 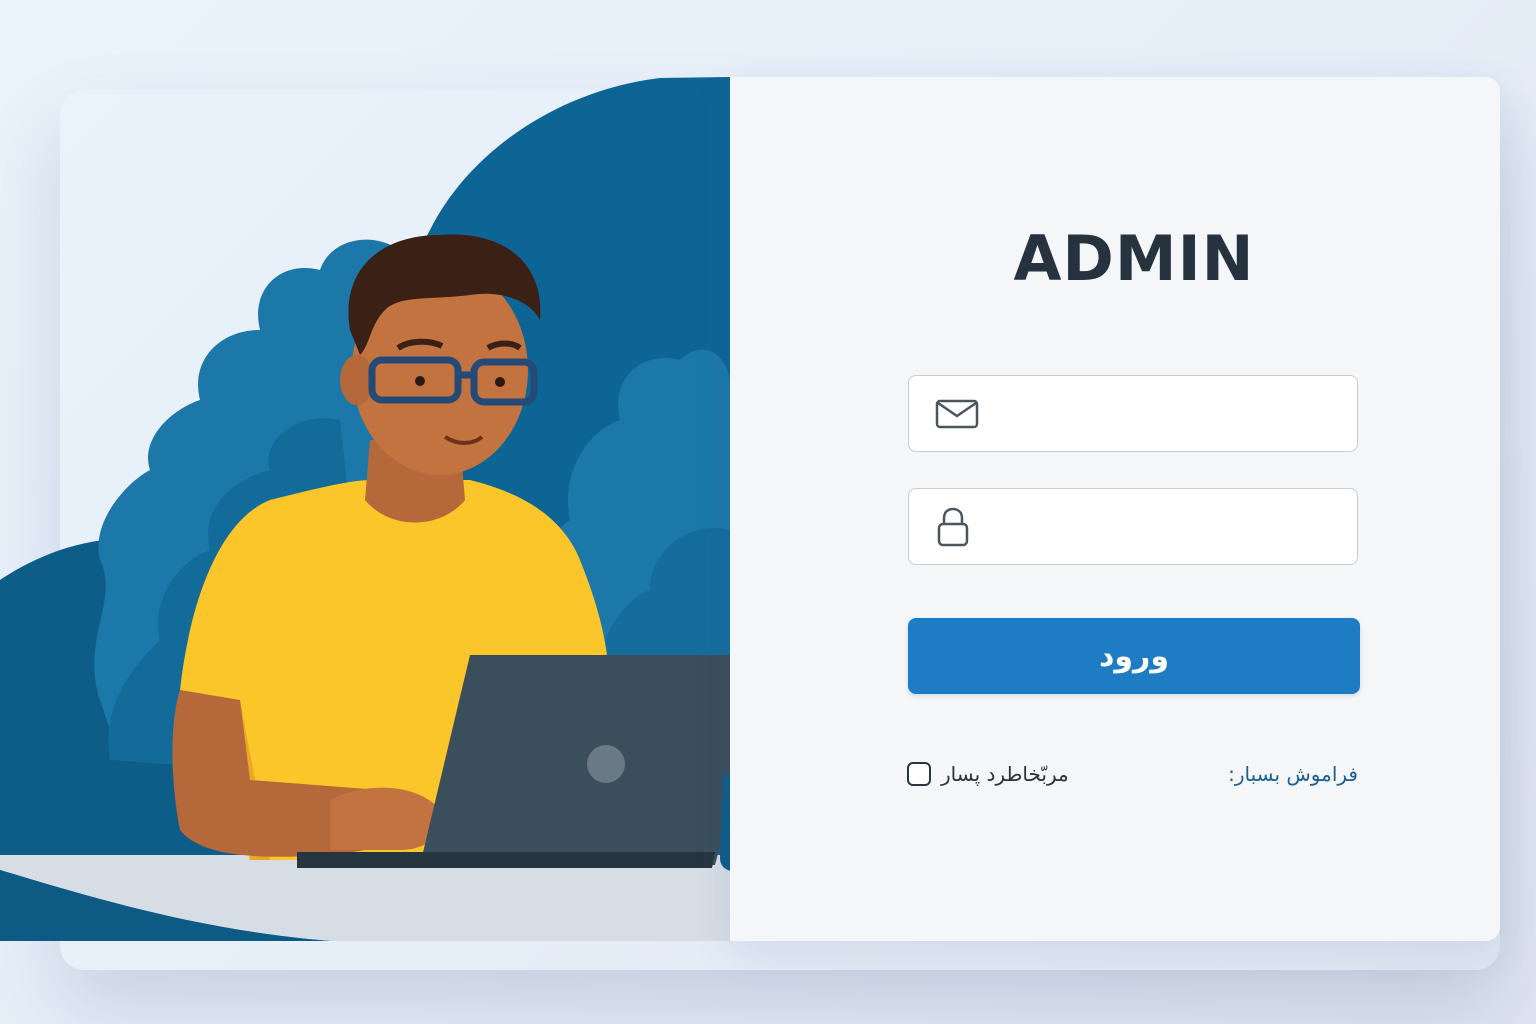 What do you see at coordinates (606, 764) in the screenshot?
I see `laptop-logo` at bounding box center [606, 764].